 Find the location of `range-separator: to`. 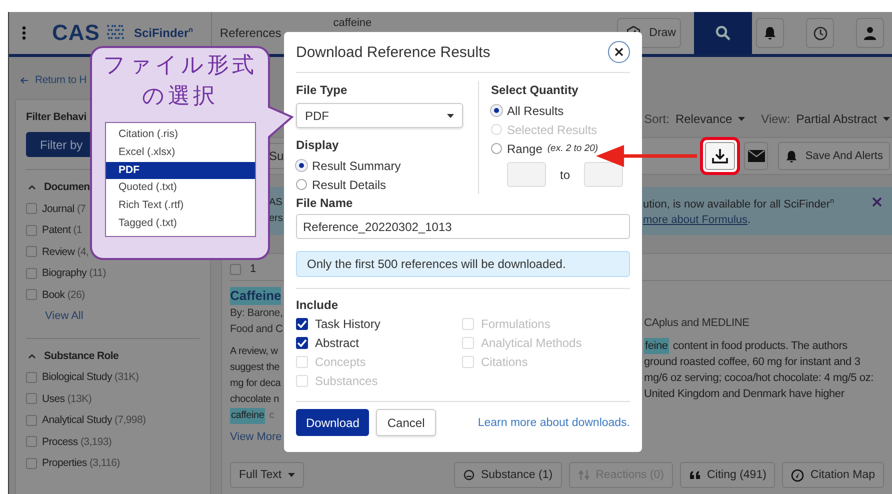

range-separator: to is located at coordinates (565, 175).